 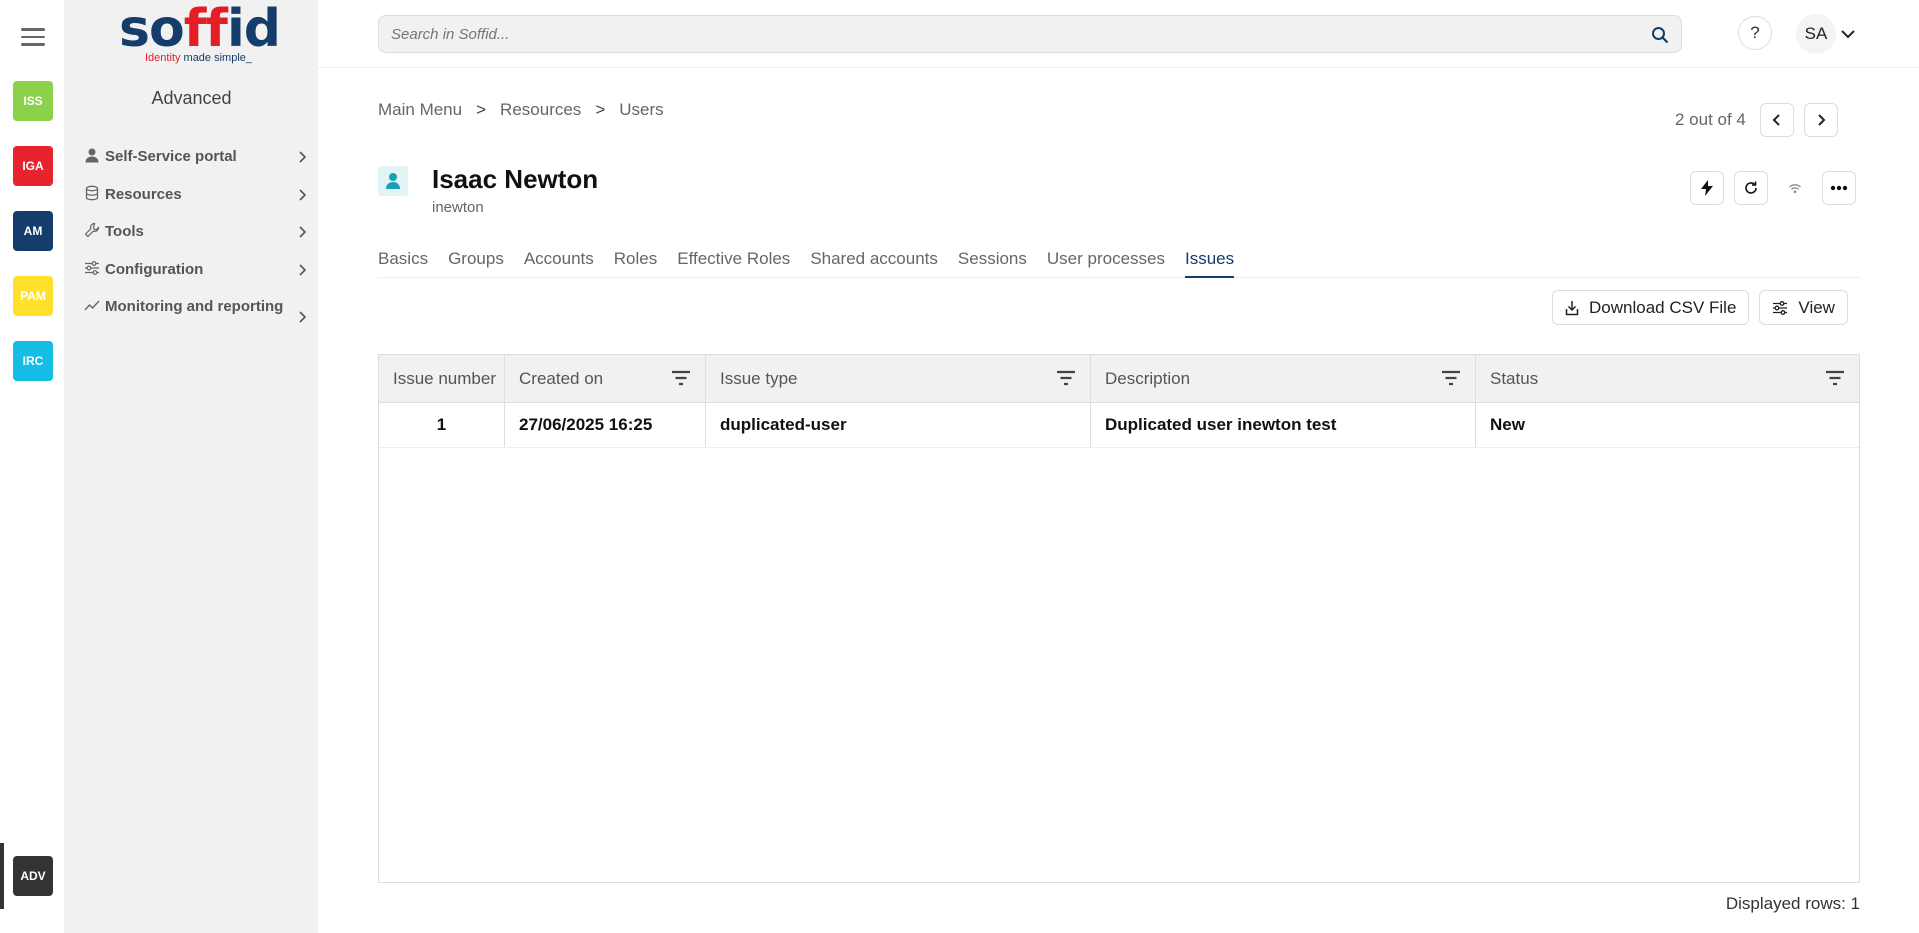 I want to click on chevron-left-icon, so click(x=1776, y=120).